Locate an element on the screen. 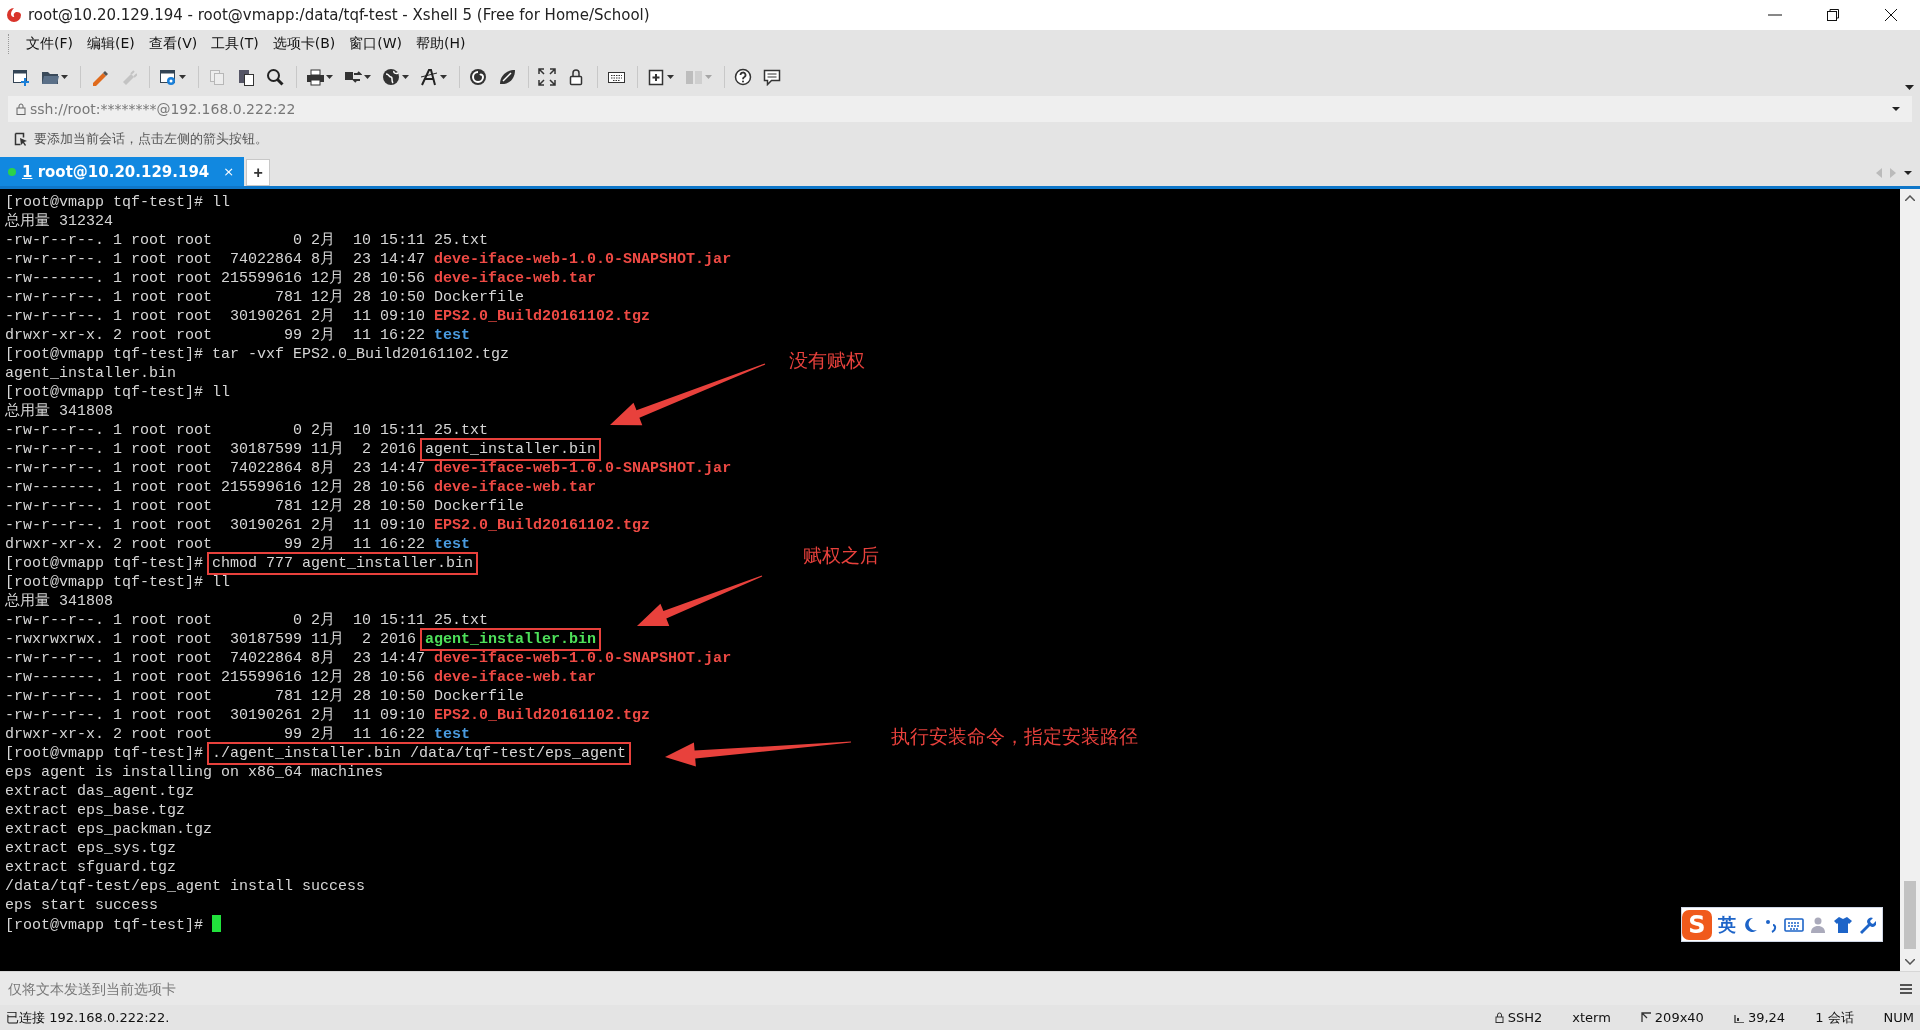 The width and height of the screenshot is (1920, 1030). copy-icon is located at coordinates (217, 77).